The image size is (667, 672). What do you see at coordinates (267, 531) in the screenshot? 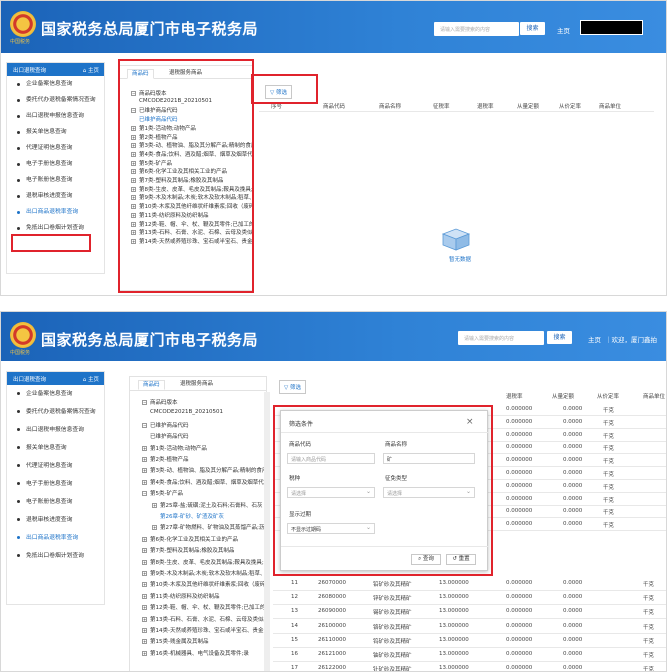
I see `tree-scrollbar` at bounding box center [267, 531].